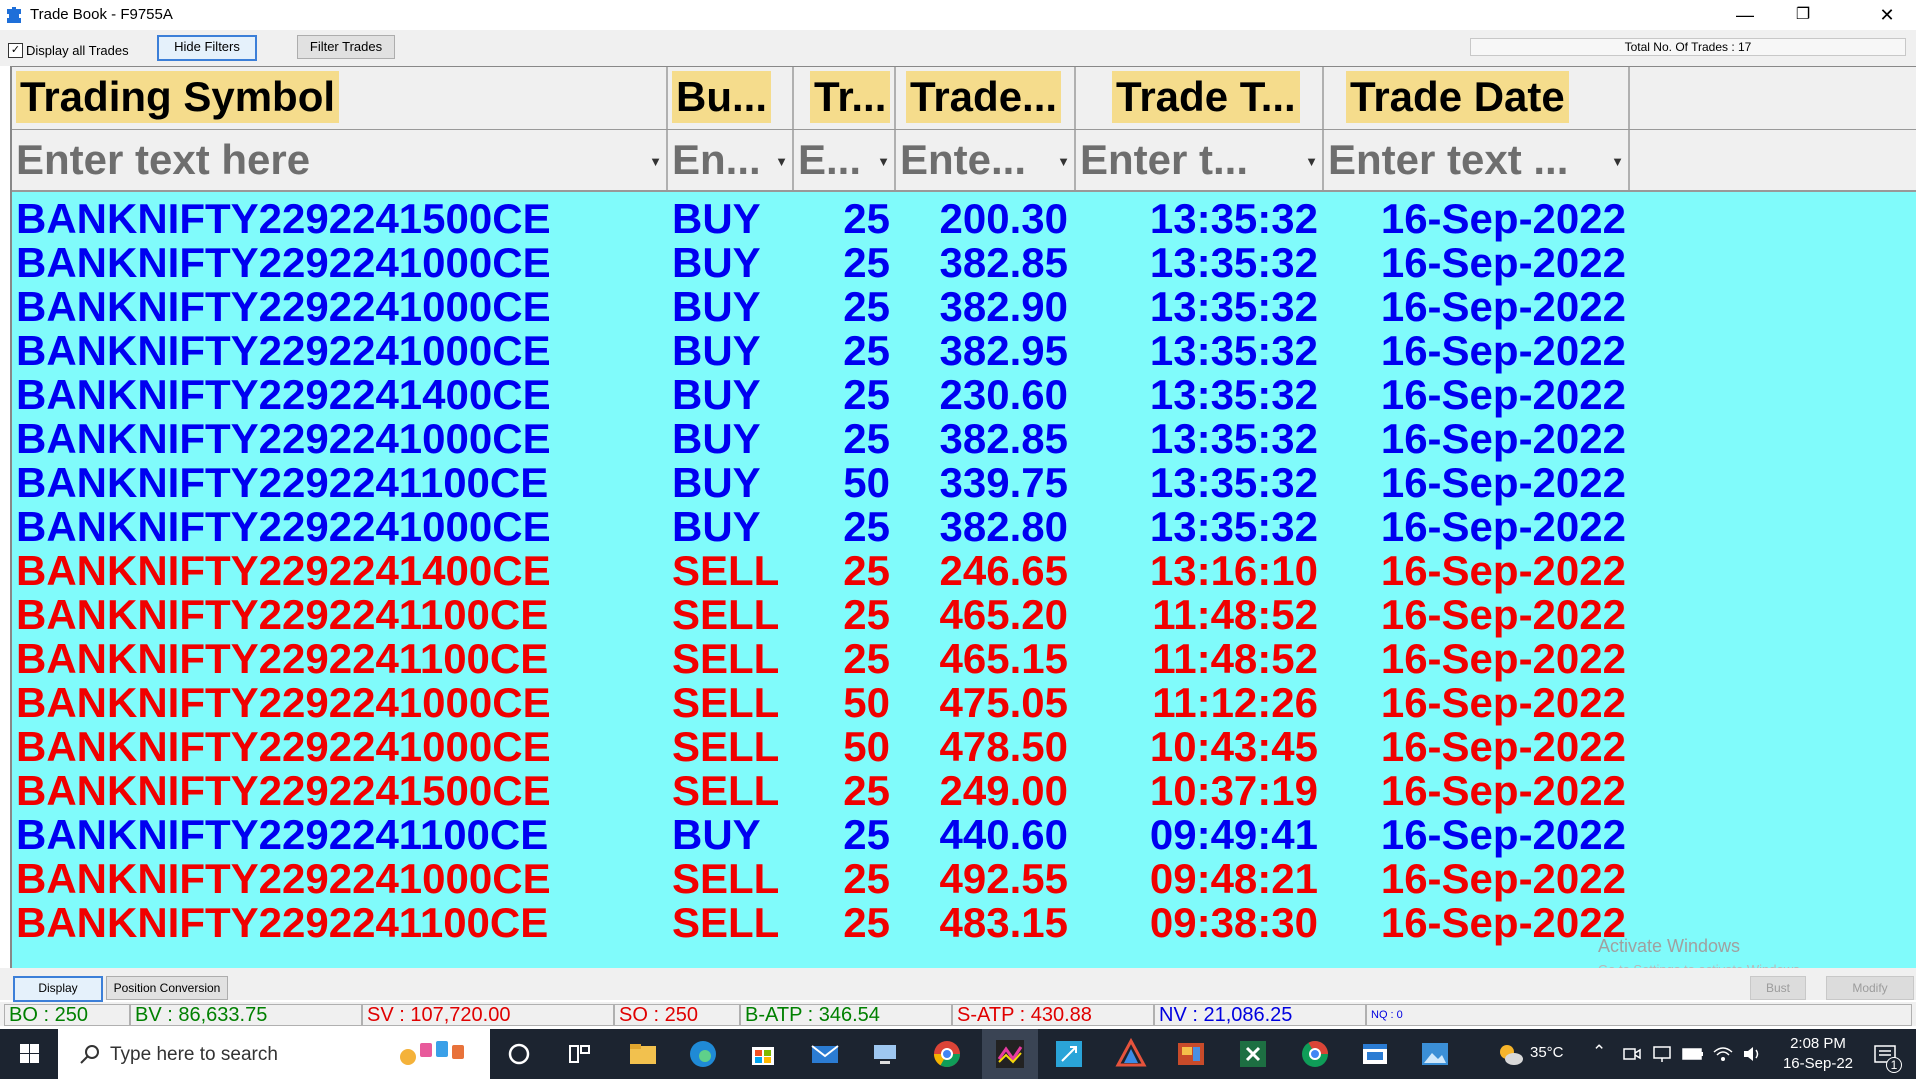 Image resolution: width=1916 pixels, height=1079 pixels. What do you see at coordinates (1375, 1054) in the screenshot?
I see `app-window-icon` at bounding box center [1375, 1054].